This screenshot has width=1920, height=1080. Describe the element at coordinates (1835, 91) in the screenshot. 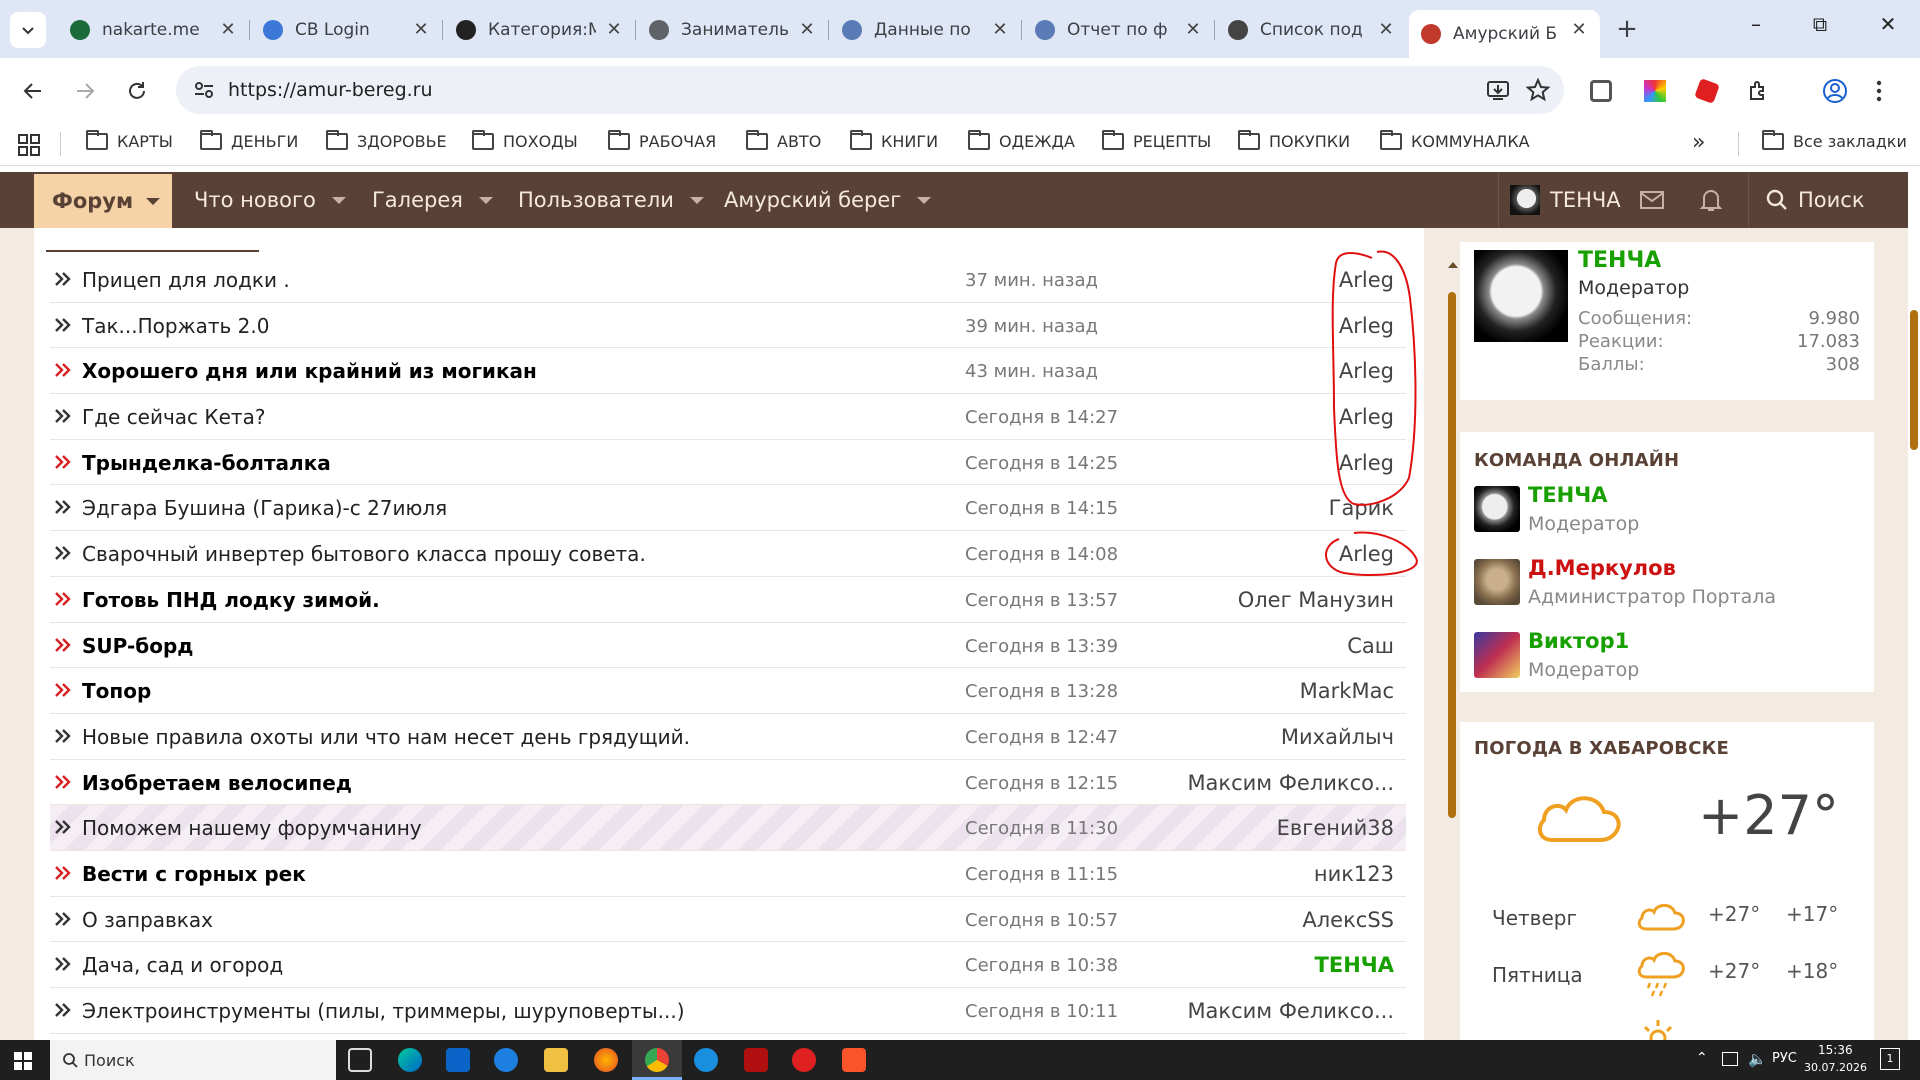

I see `profile-button` at that location.